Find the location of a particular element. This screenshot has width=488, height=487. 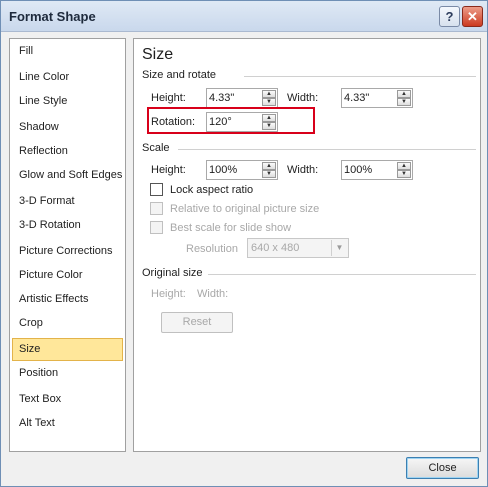

nav-item-alt-text: Alt Text is located at coordinates (67, 423).